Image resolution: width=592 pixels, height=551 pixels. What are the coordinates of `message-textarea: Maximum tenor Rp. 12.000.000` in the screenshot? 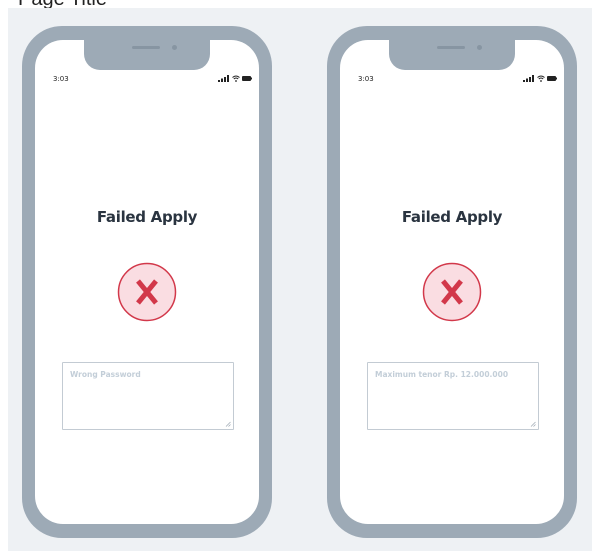 It's located at (453, 396).